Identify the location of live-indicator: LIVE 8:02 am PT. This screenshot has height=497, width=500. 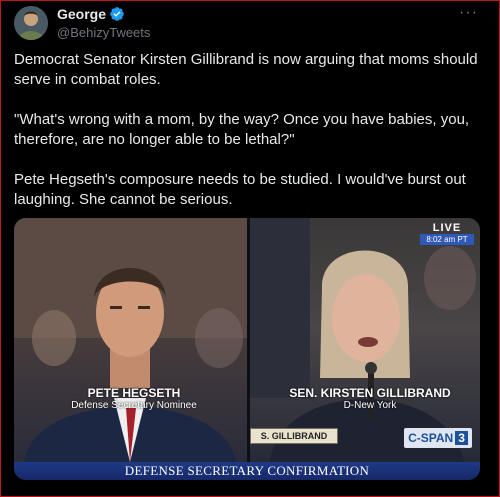
(447, 233).